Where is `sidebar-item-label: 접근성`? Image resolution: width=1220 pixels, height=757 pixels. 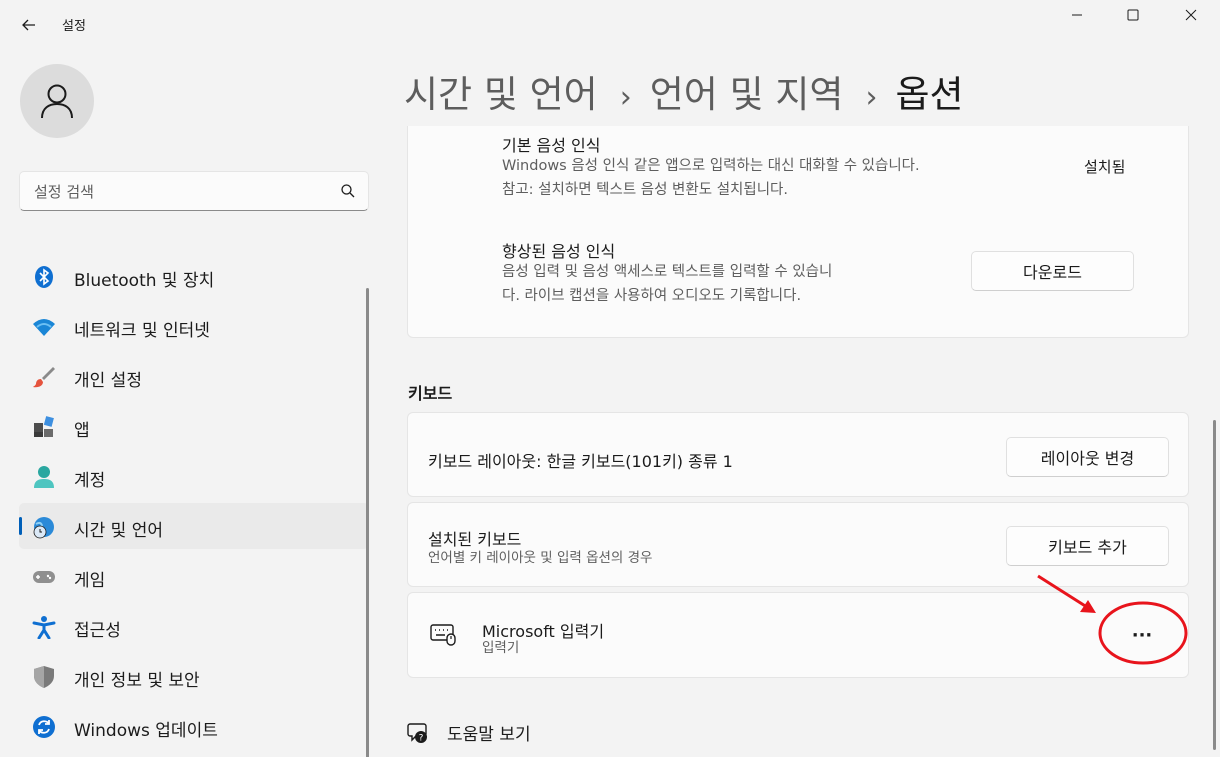 sidebar-item-label: 접근성 is located at coordinates (97, 631).